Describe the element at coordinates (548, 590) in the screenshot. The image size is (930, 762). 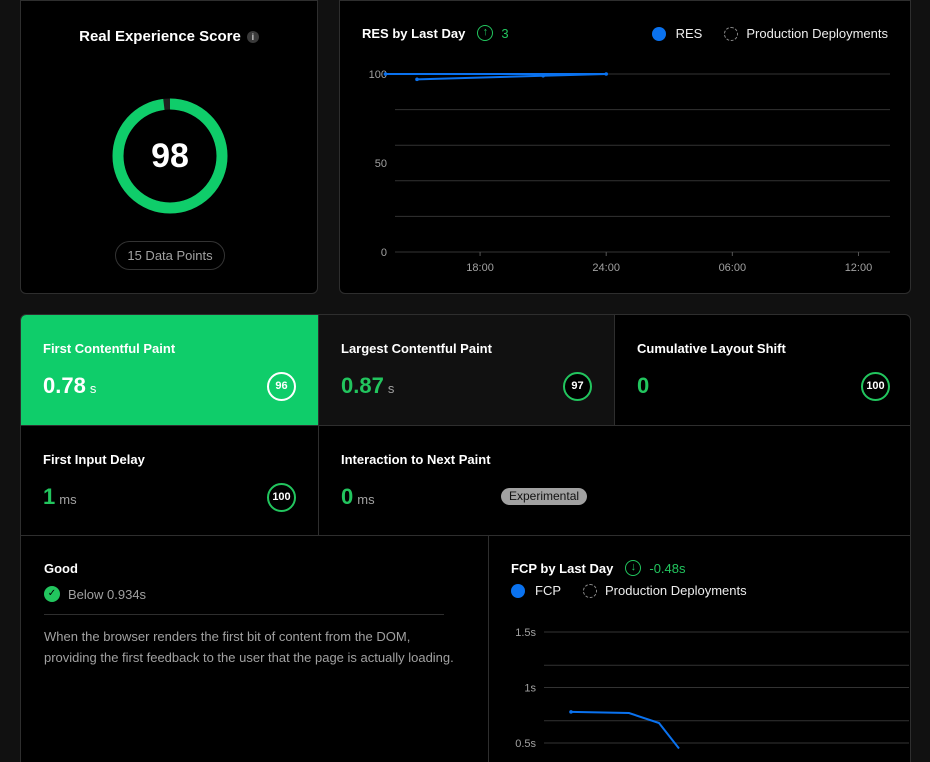
I see `fcp-legend-series: FCP` at that location.